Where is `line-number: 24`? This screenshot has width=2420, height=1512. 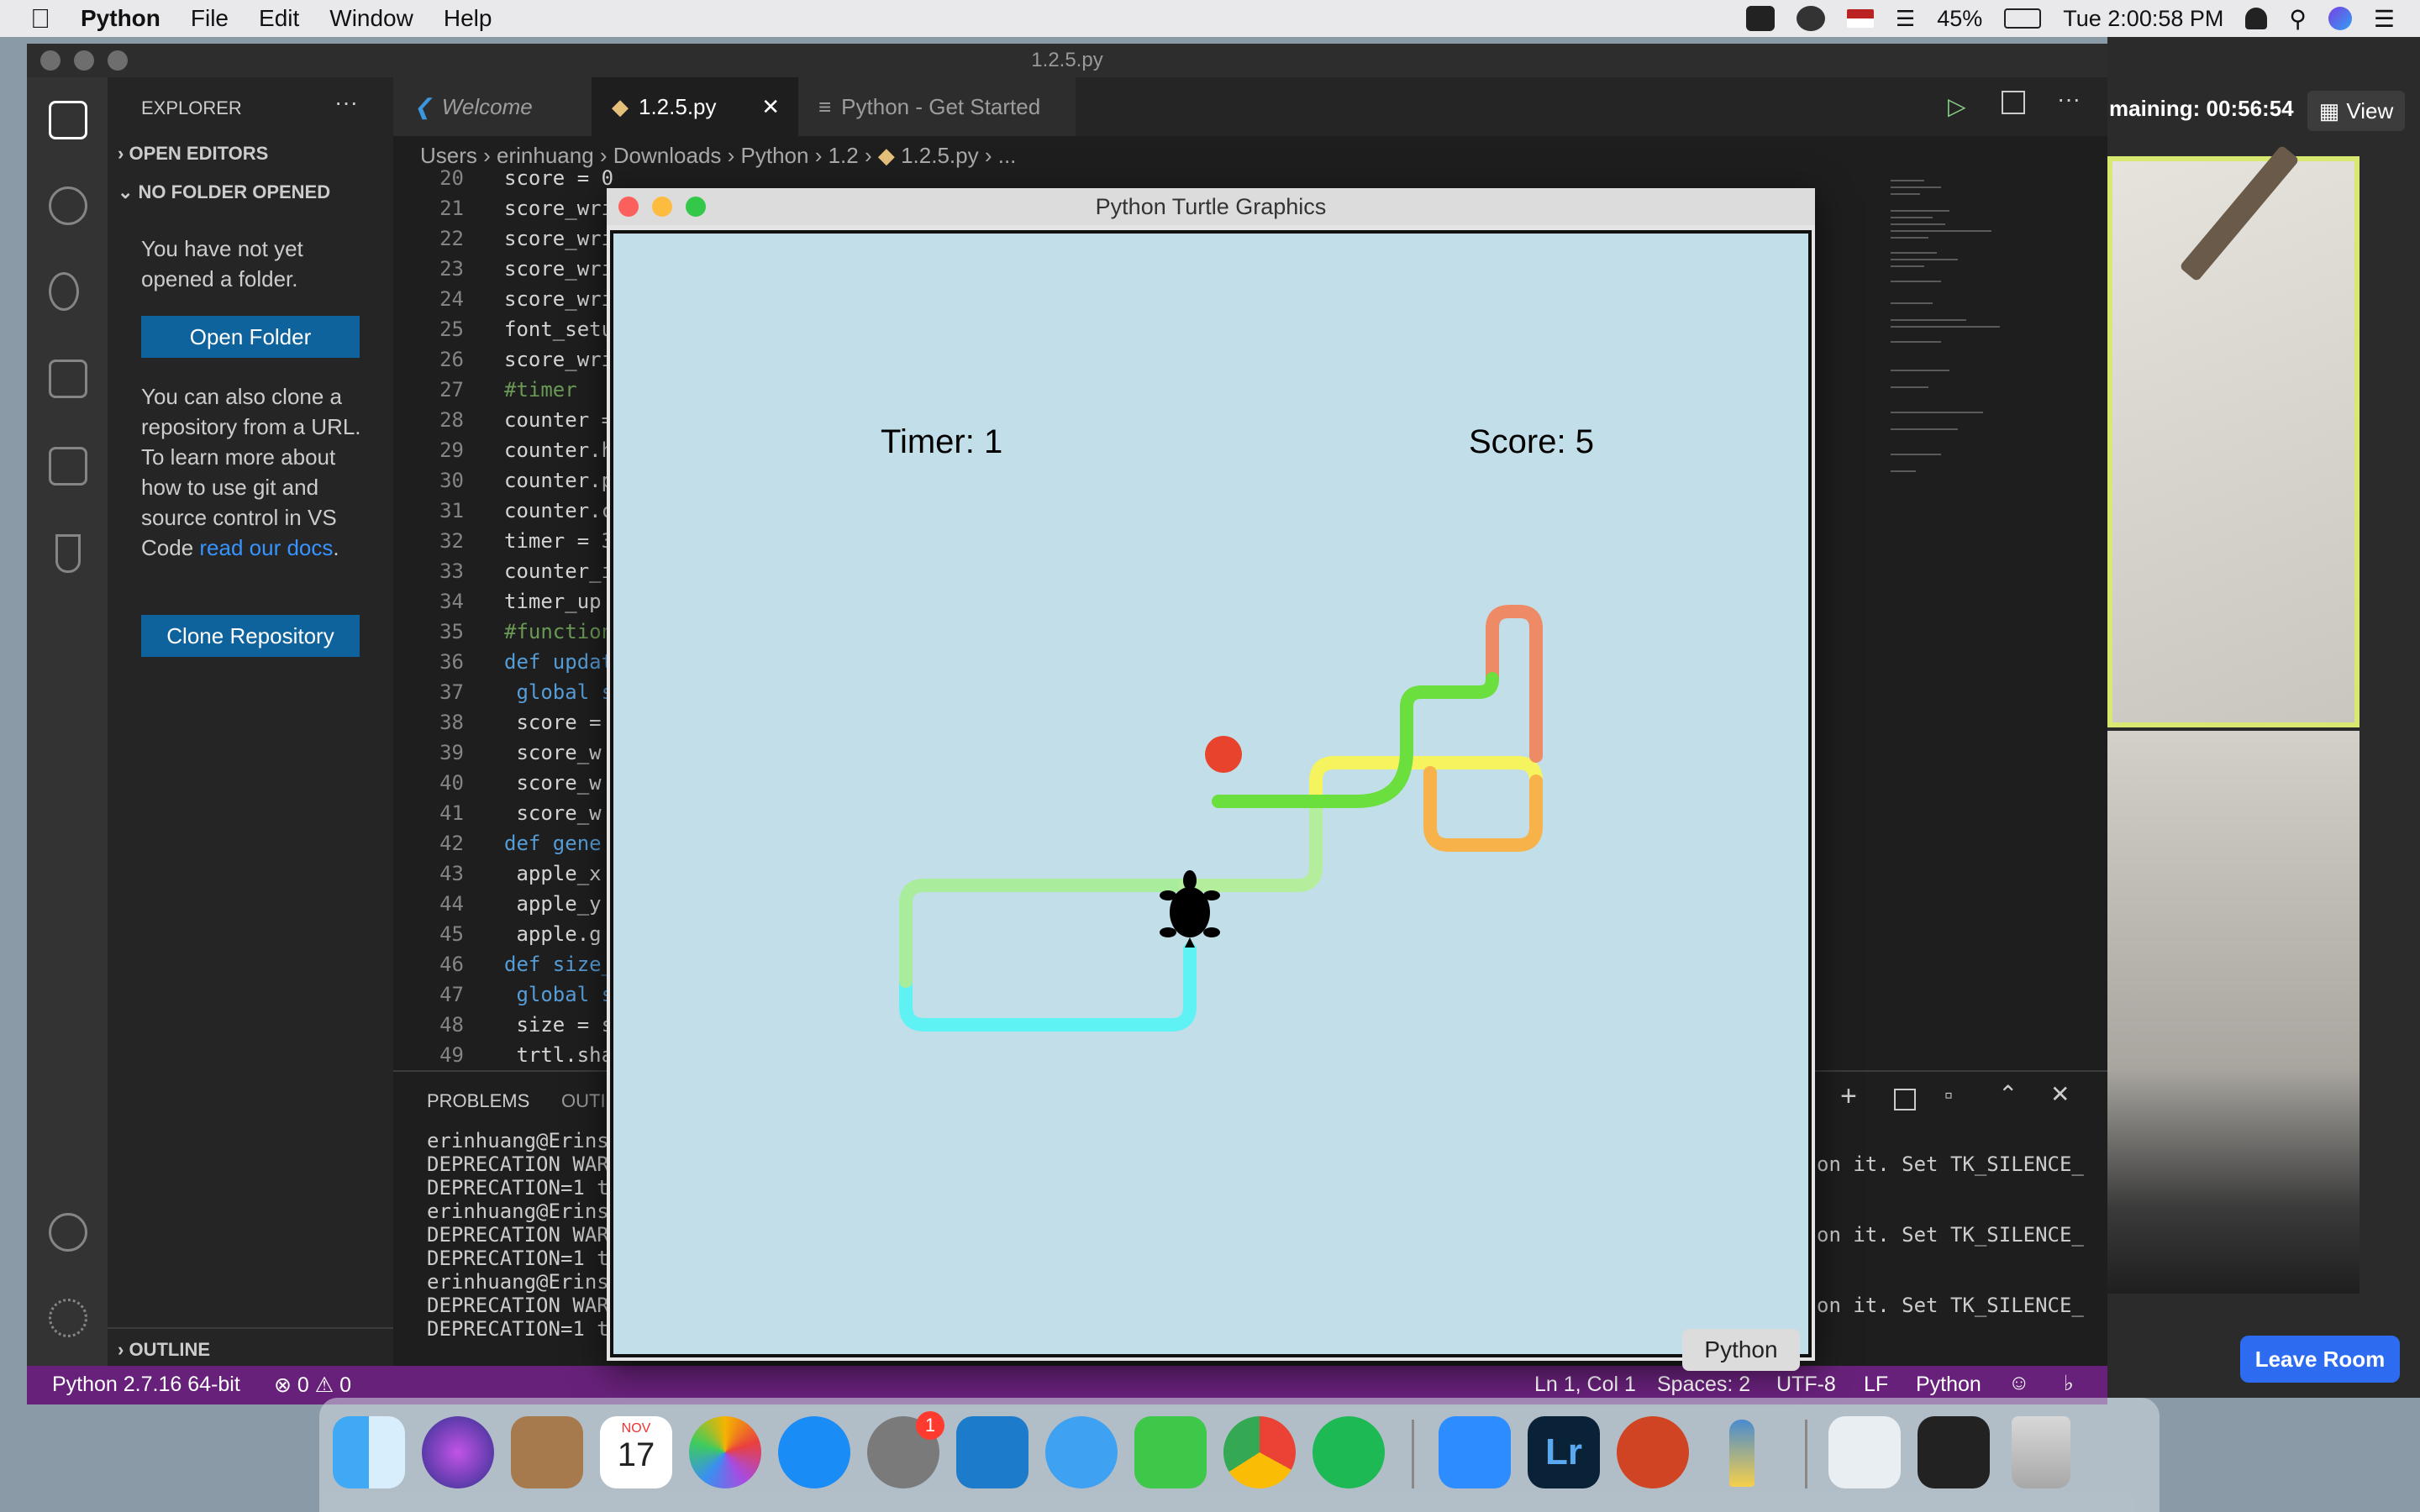 line-number: 24 is located at coordinates (451, 299).